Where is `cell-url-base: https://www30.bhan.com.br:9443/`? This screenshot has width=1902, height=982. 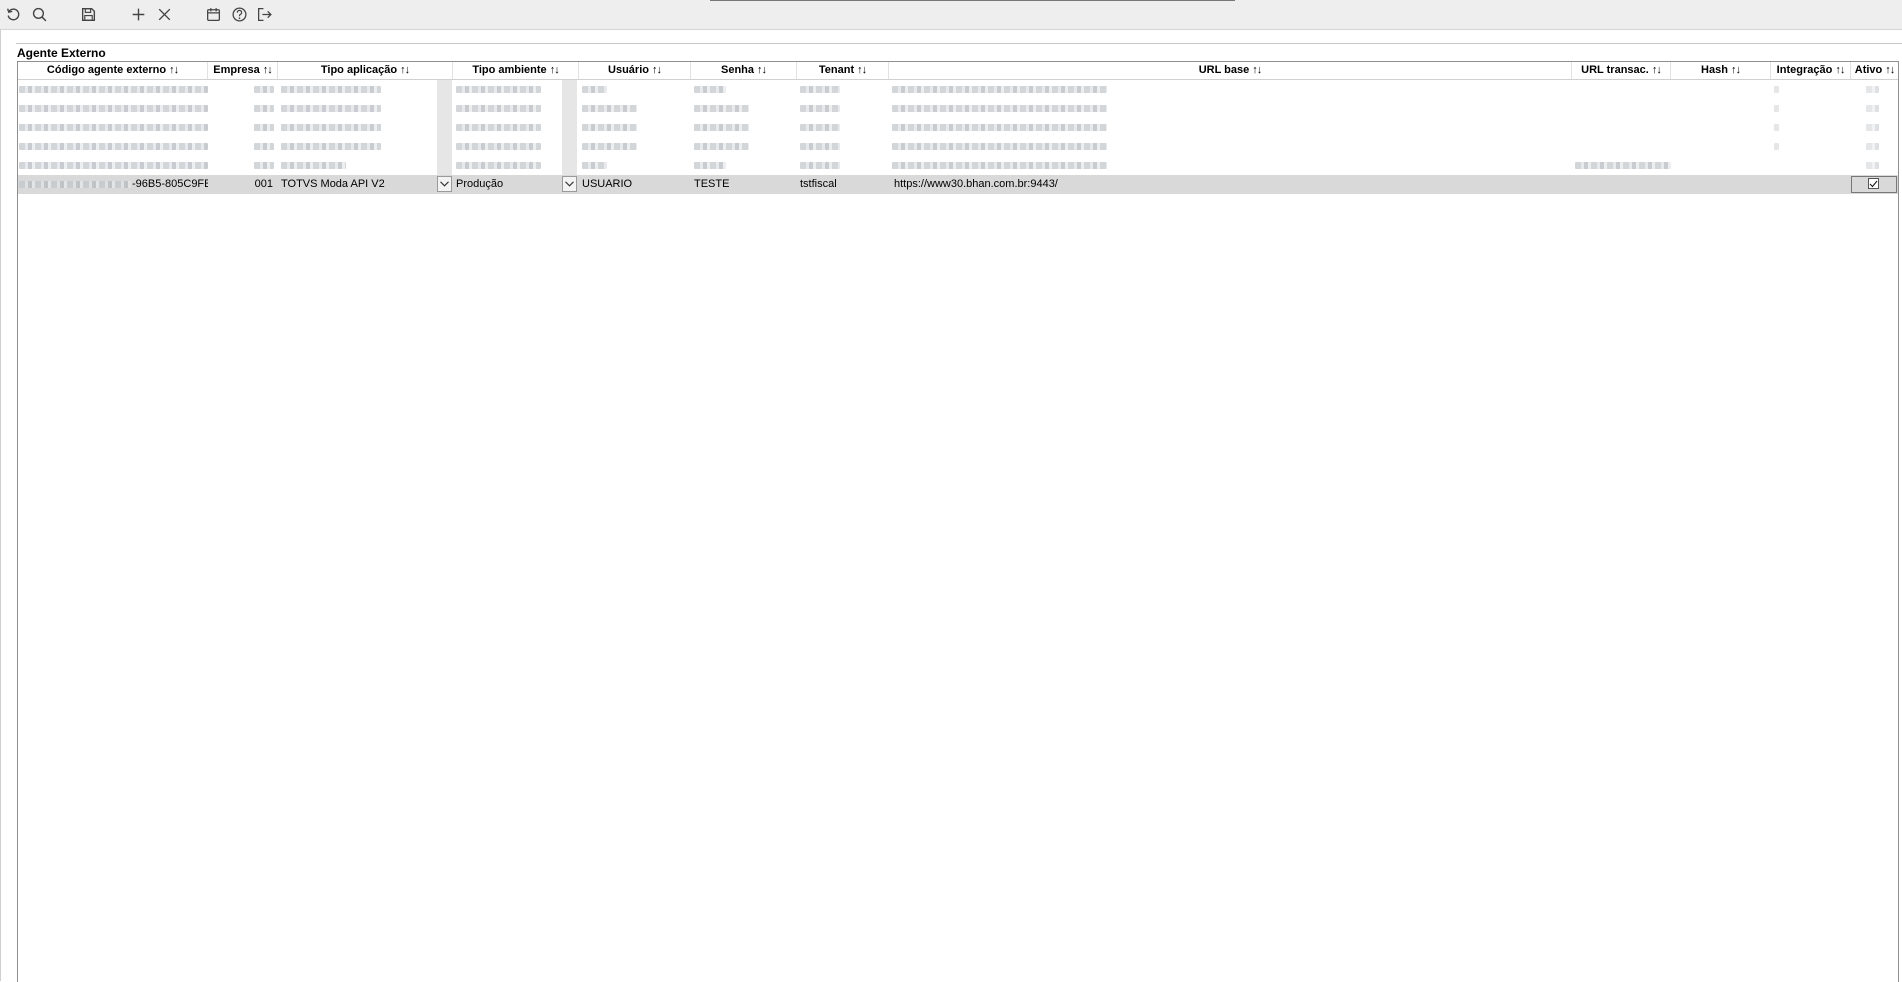
cell-url-base: https://www30.bhan.com.br:9443/ is located at coordinates (1230, 184).